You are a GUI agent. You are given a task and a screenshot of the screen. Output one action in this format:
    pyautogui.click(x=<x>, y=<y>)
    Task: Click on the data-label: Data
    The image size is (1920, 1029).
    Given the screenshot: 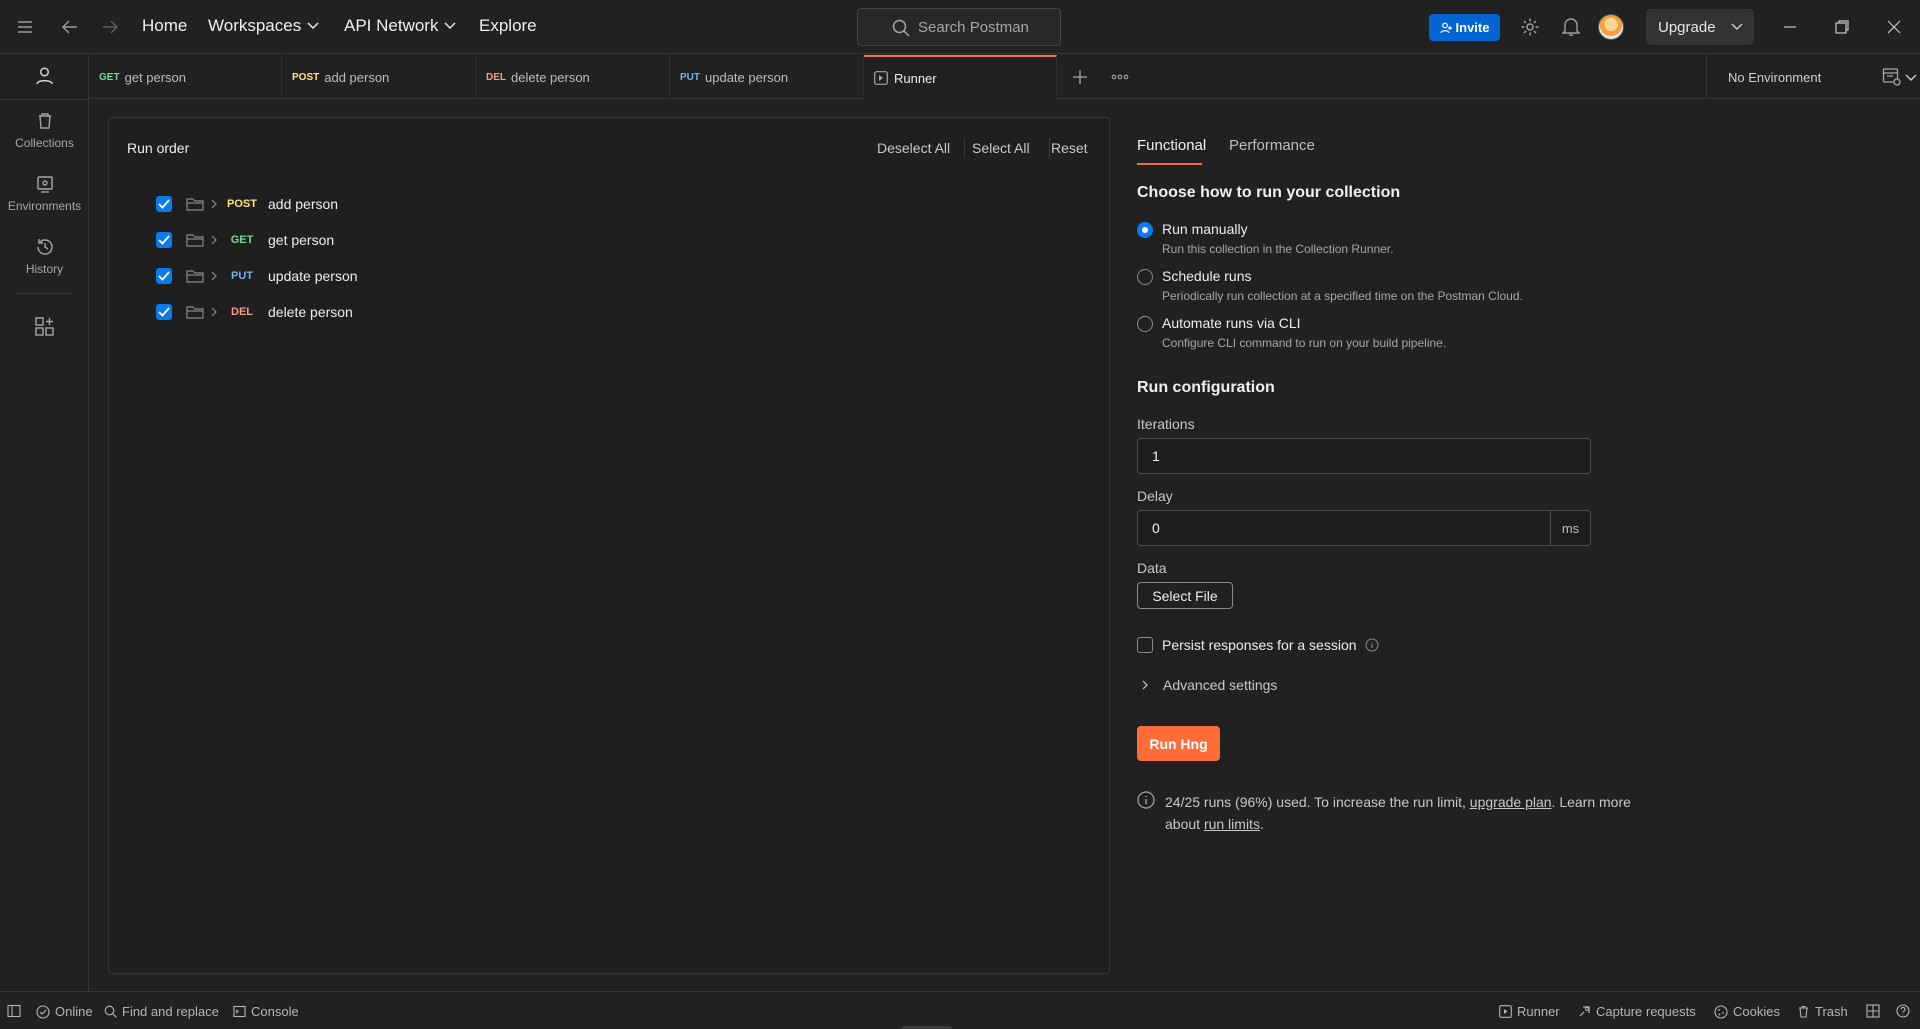 What is the action you would take?
    pyautogui.click(x=1152, y=568)
    